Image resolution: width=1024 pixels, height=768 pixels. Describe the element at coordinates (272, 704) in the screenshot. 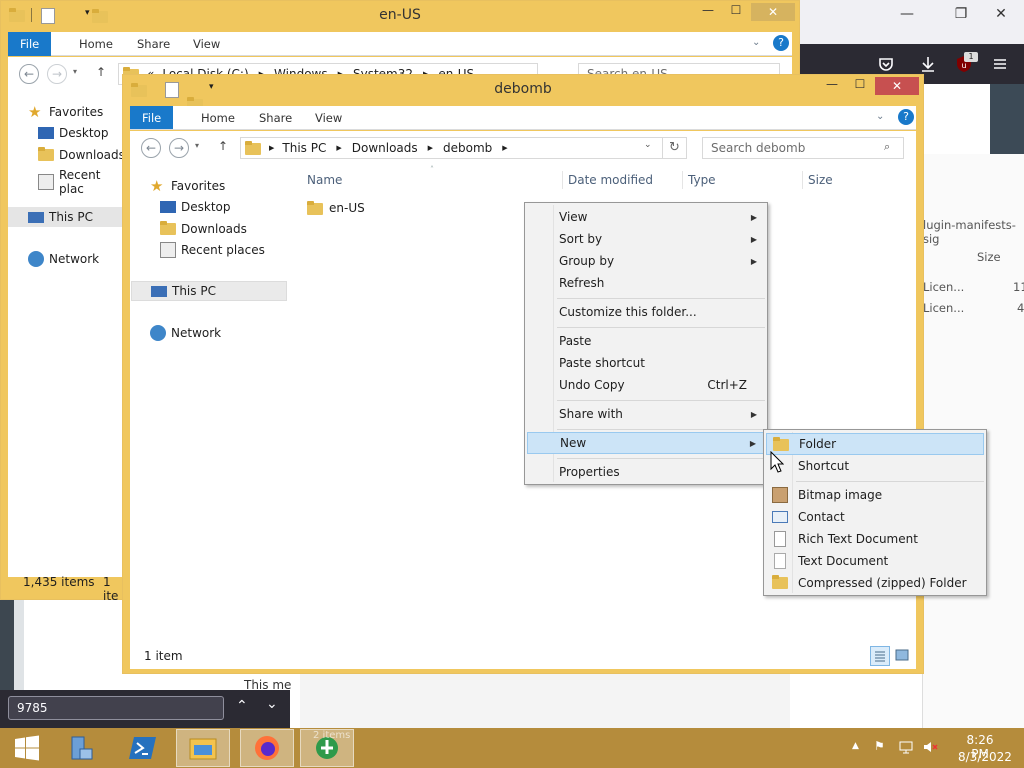

I see `find-next-icon: ⌄` at that location.